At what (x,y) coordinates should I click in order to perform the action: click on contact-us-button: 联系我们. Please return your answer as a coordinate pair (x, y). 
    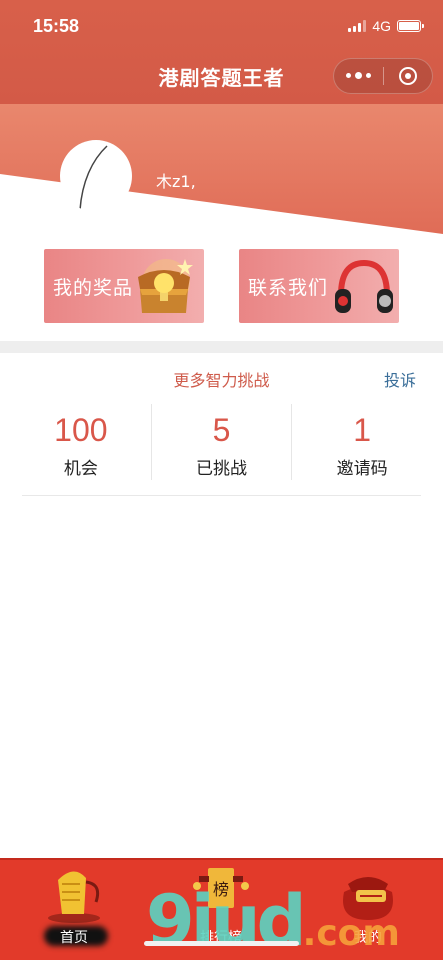
    Looking at the image, I should click on (319, 286).